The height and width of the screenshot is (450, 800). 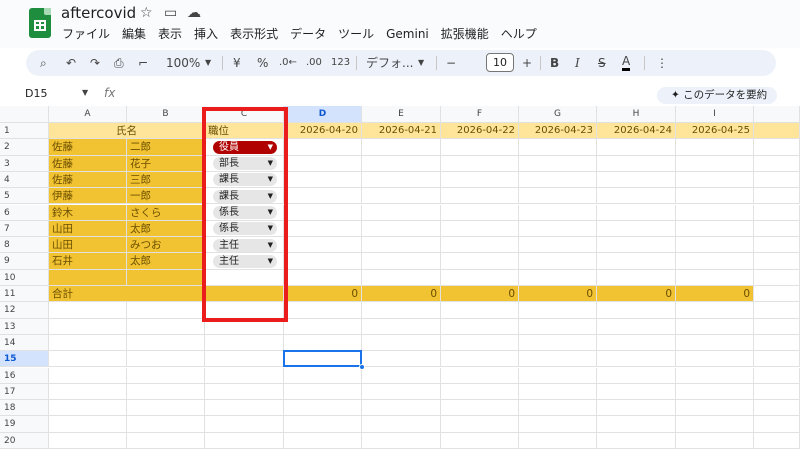 What do you see at coordinates (166, 212) in the screenshot?
I see `first-name-cell: さくら` at bounding box center [166, 212].